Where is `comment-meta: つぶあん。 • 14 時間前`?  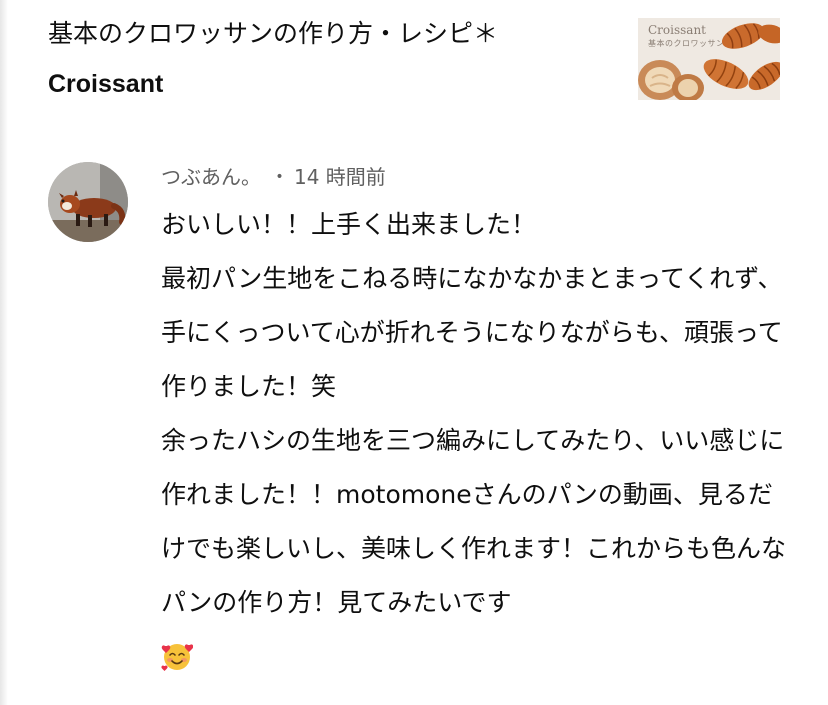 comment-meta: つぶあん。 • 14 時間前 is located at coordinates (473, 177).